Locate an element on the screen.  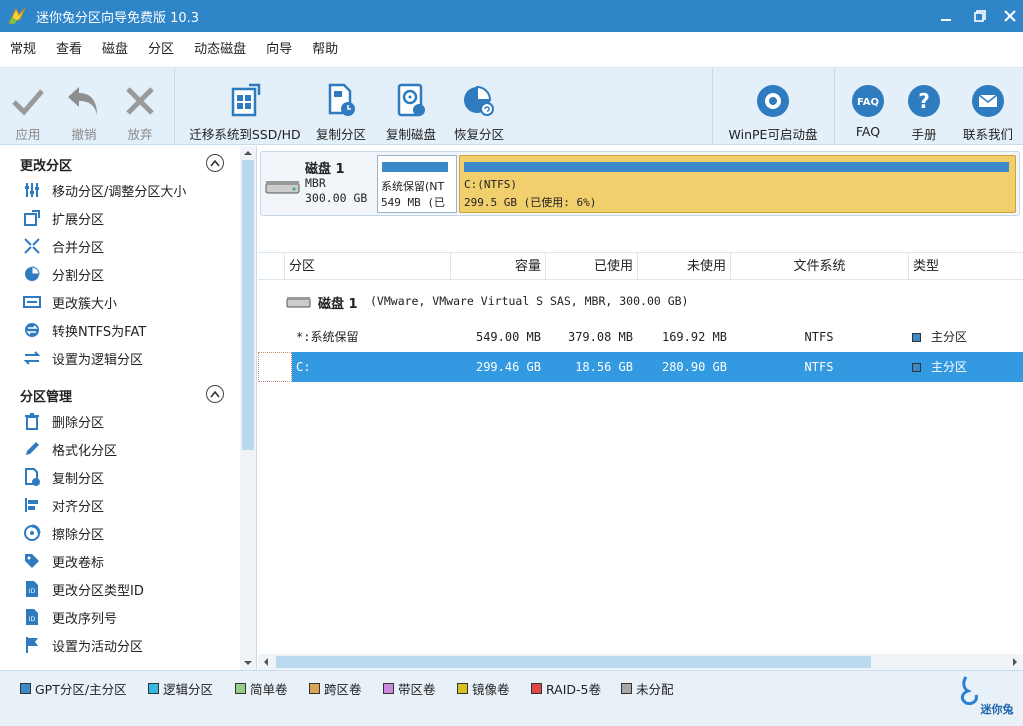
undo-button: 撤销 is located at coordinates (84, 106).